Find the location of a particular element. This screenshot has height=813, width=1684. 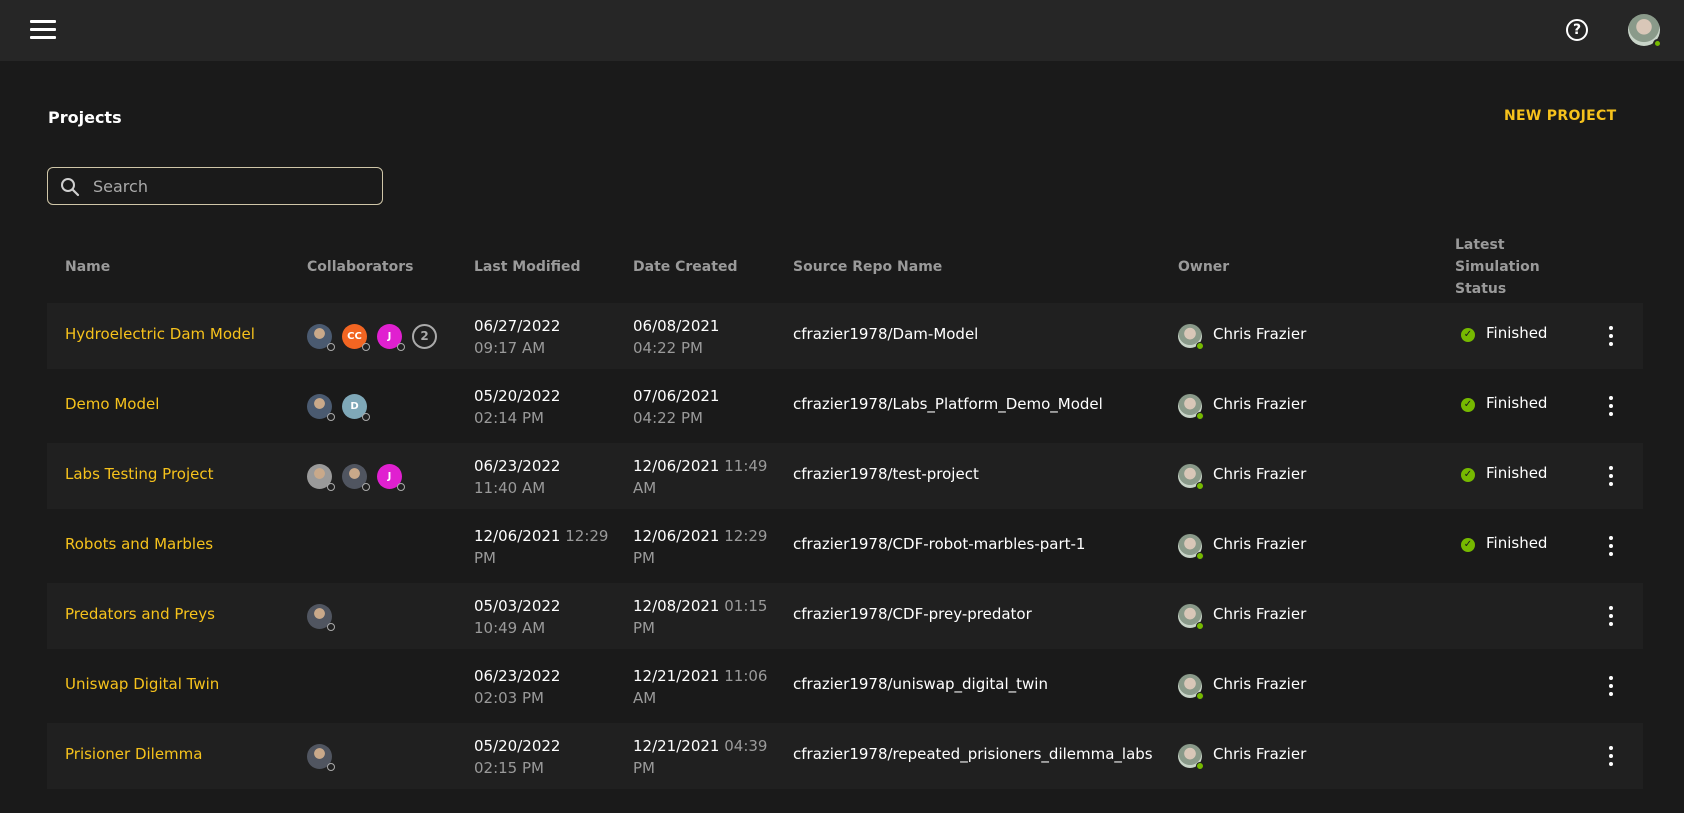

project-name-link: Labs Testing Project is located at coordinates (139, 474).